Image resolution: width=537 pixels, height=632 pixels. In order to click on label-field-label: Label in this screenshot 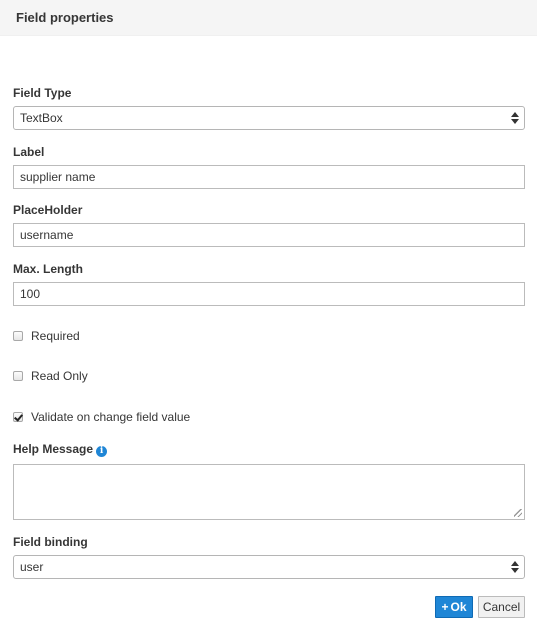, I will do `click(29, 152)`.